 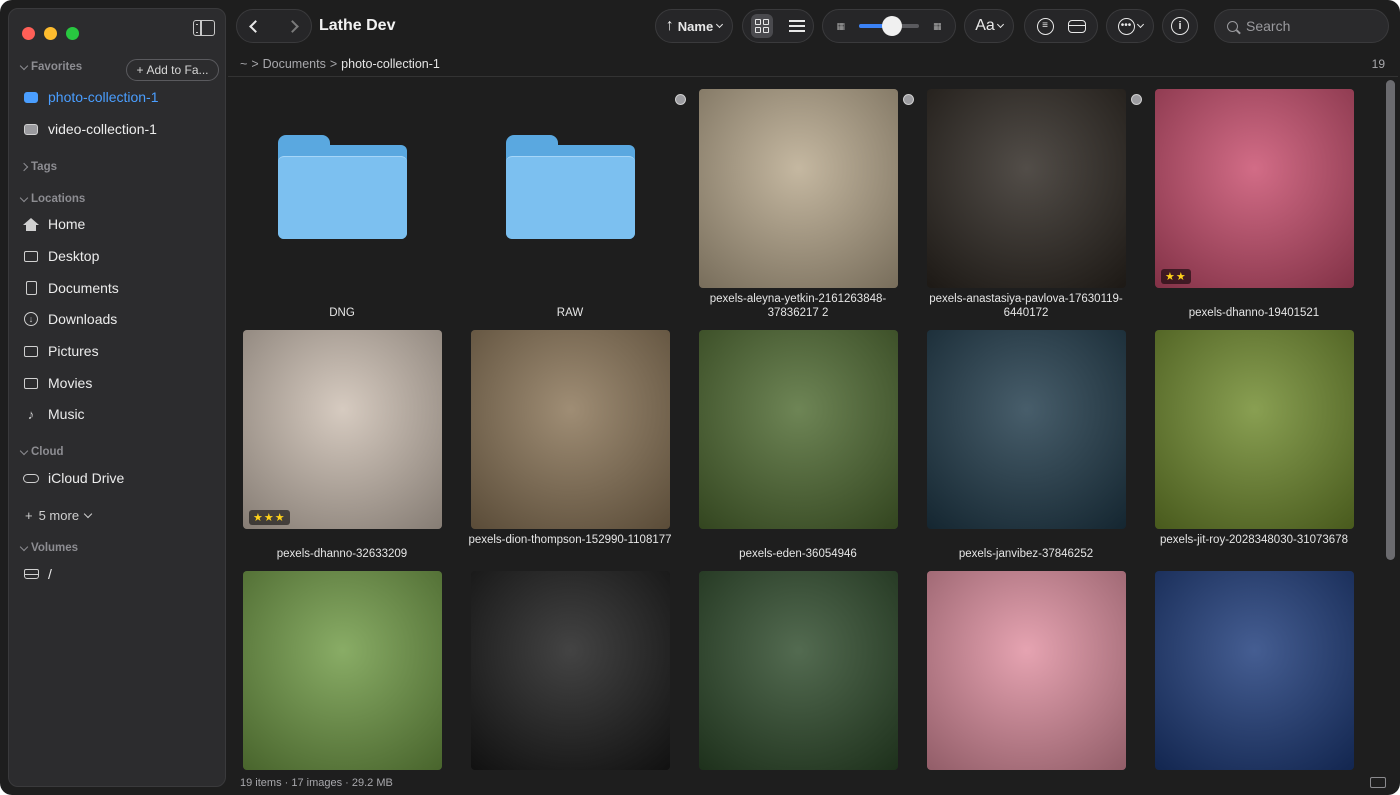 I want to click on image-item: pexels-jit-roy-2028348030-31073678, so click(x=1254, y=438).